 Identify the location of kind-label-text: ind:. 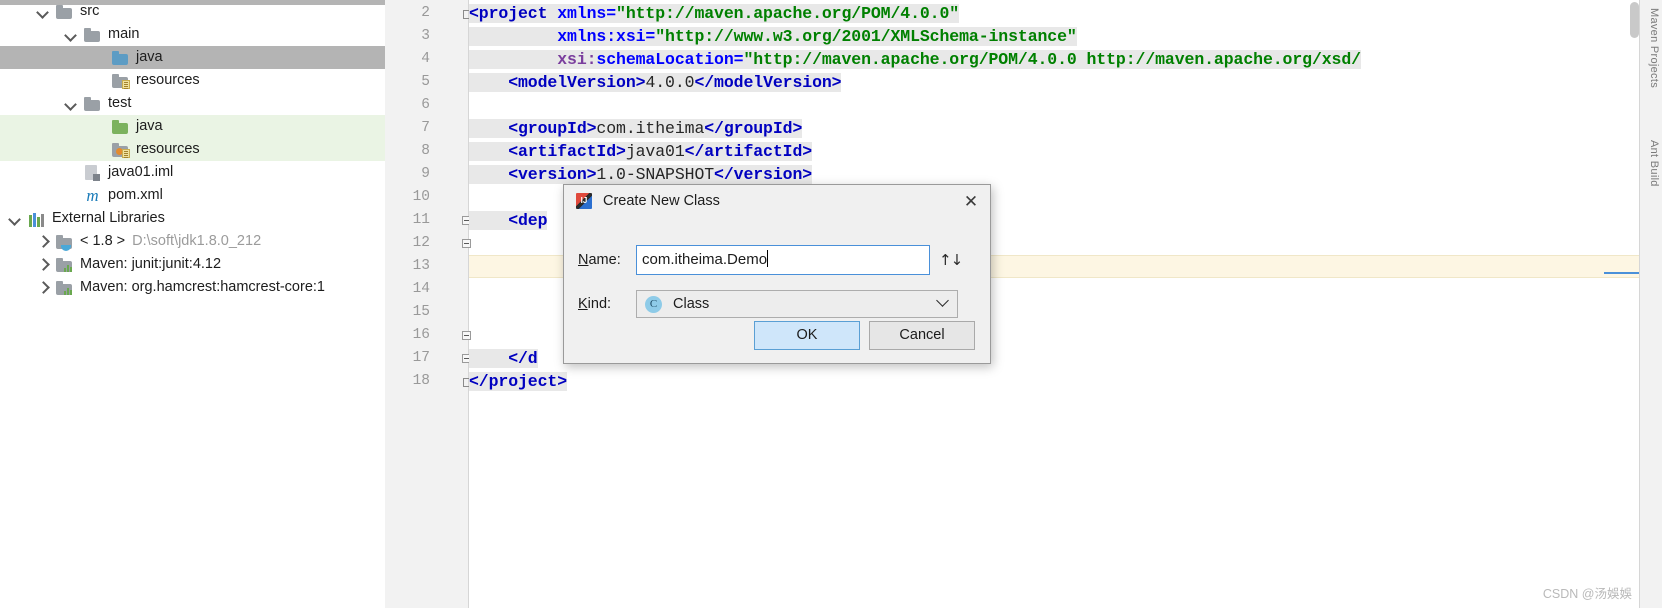
(599, 304).